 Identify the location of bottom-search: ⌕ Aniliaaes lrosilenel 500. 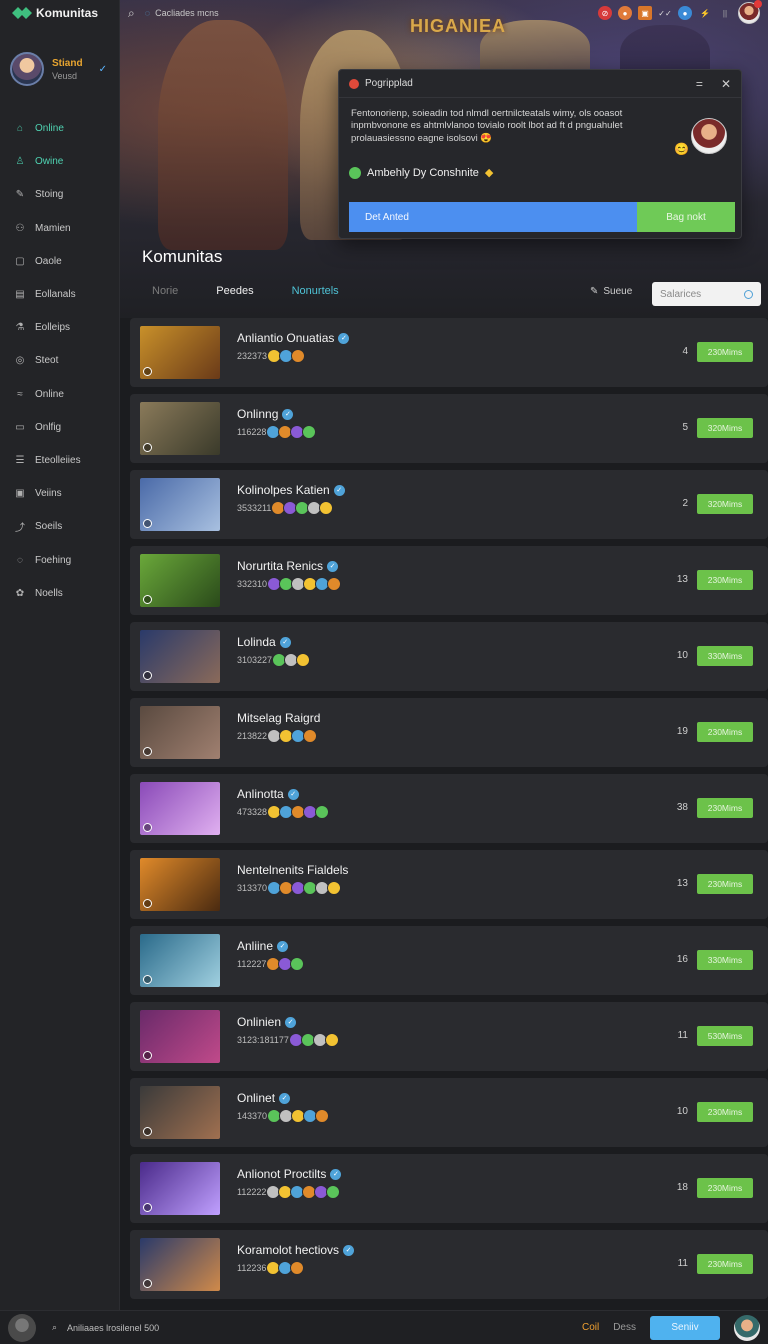
(105, 1327).